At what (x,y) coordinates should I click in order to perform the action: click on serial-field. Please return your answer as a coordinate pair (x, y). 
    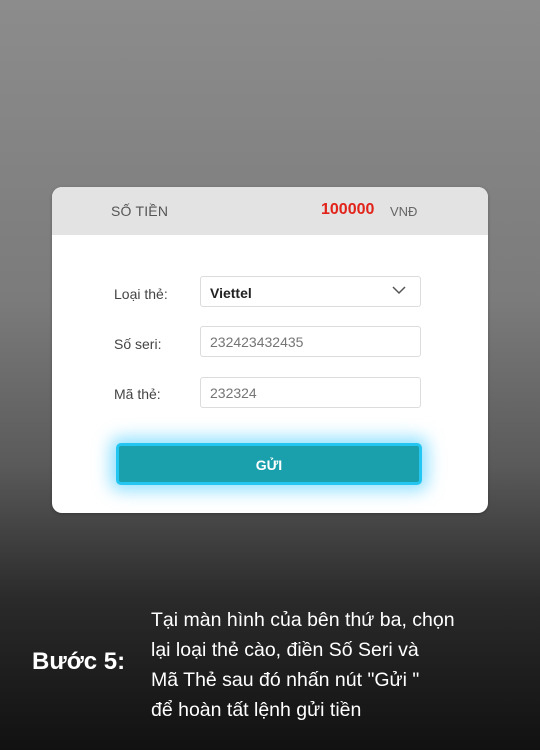
    Looking at the image, I should click on (310, 341).